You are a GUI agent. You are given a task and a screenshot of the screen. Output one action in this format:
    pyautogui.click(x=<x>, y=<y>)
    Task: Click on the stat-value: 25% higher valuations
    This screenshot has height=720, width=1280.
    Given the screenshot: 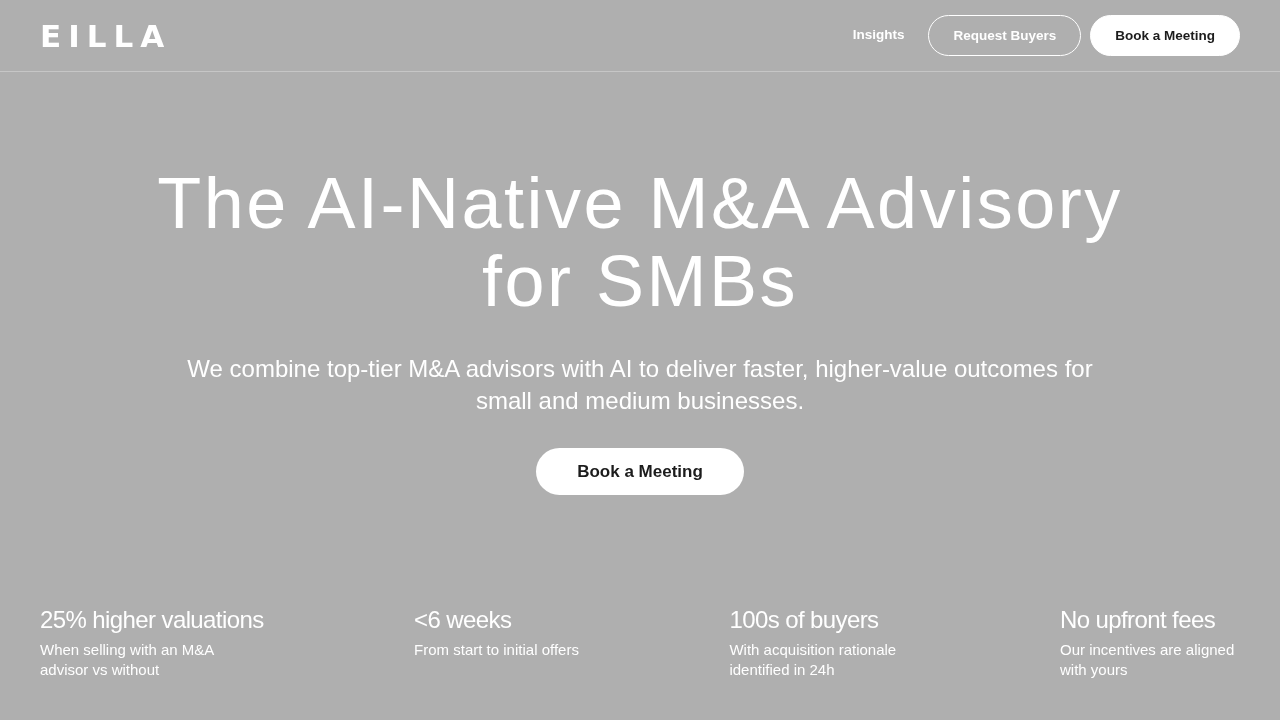 What is the action you would take?
    pyautogui.click(x=152, y=620)
    